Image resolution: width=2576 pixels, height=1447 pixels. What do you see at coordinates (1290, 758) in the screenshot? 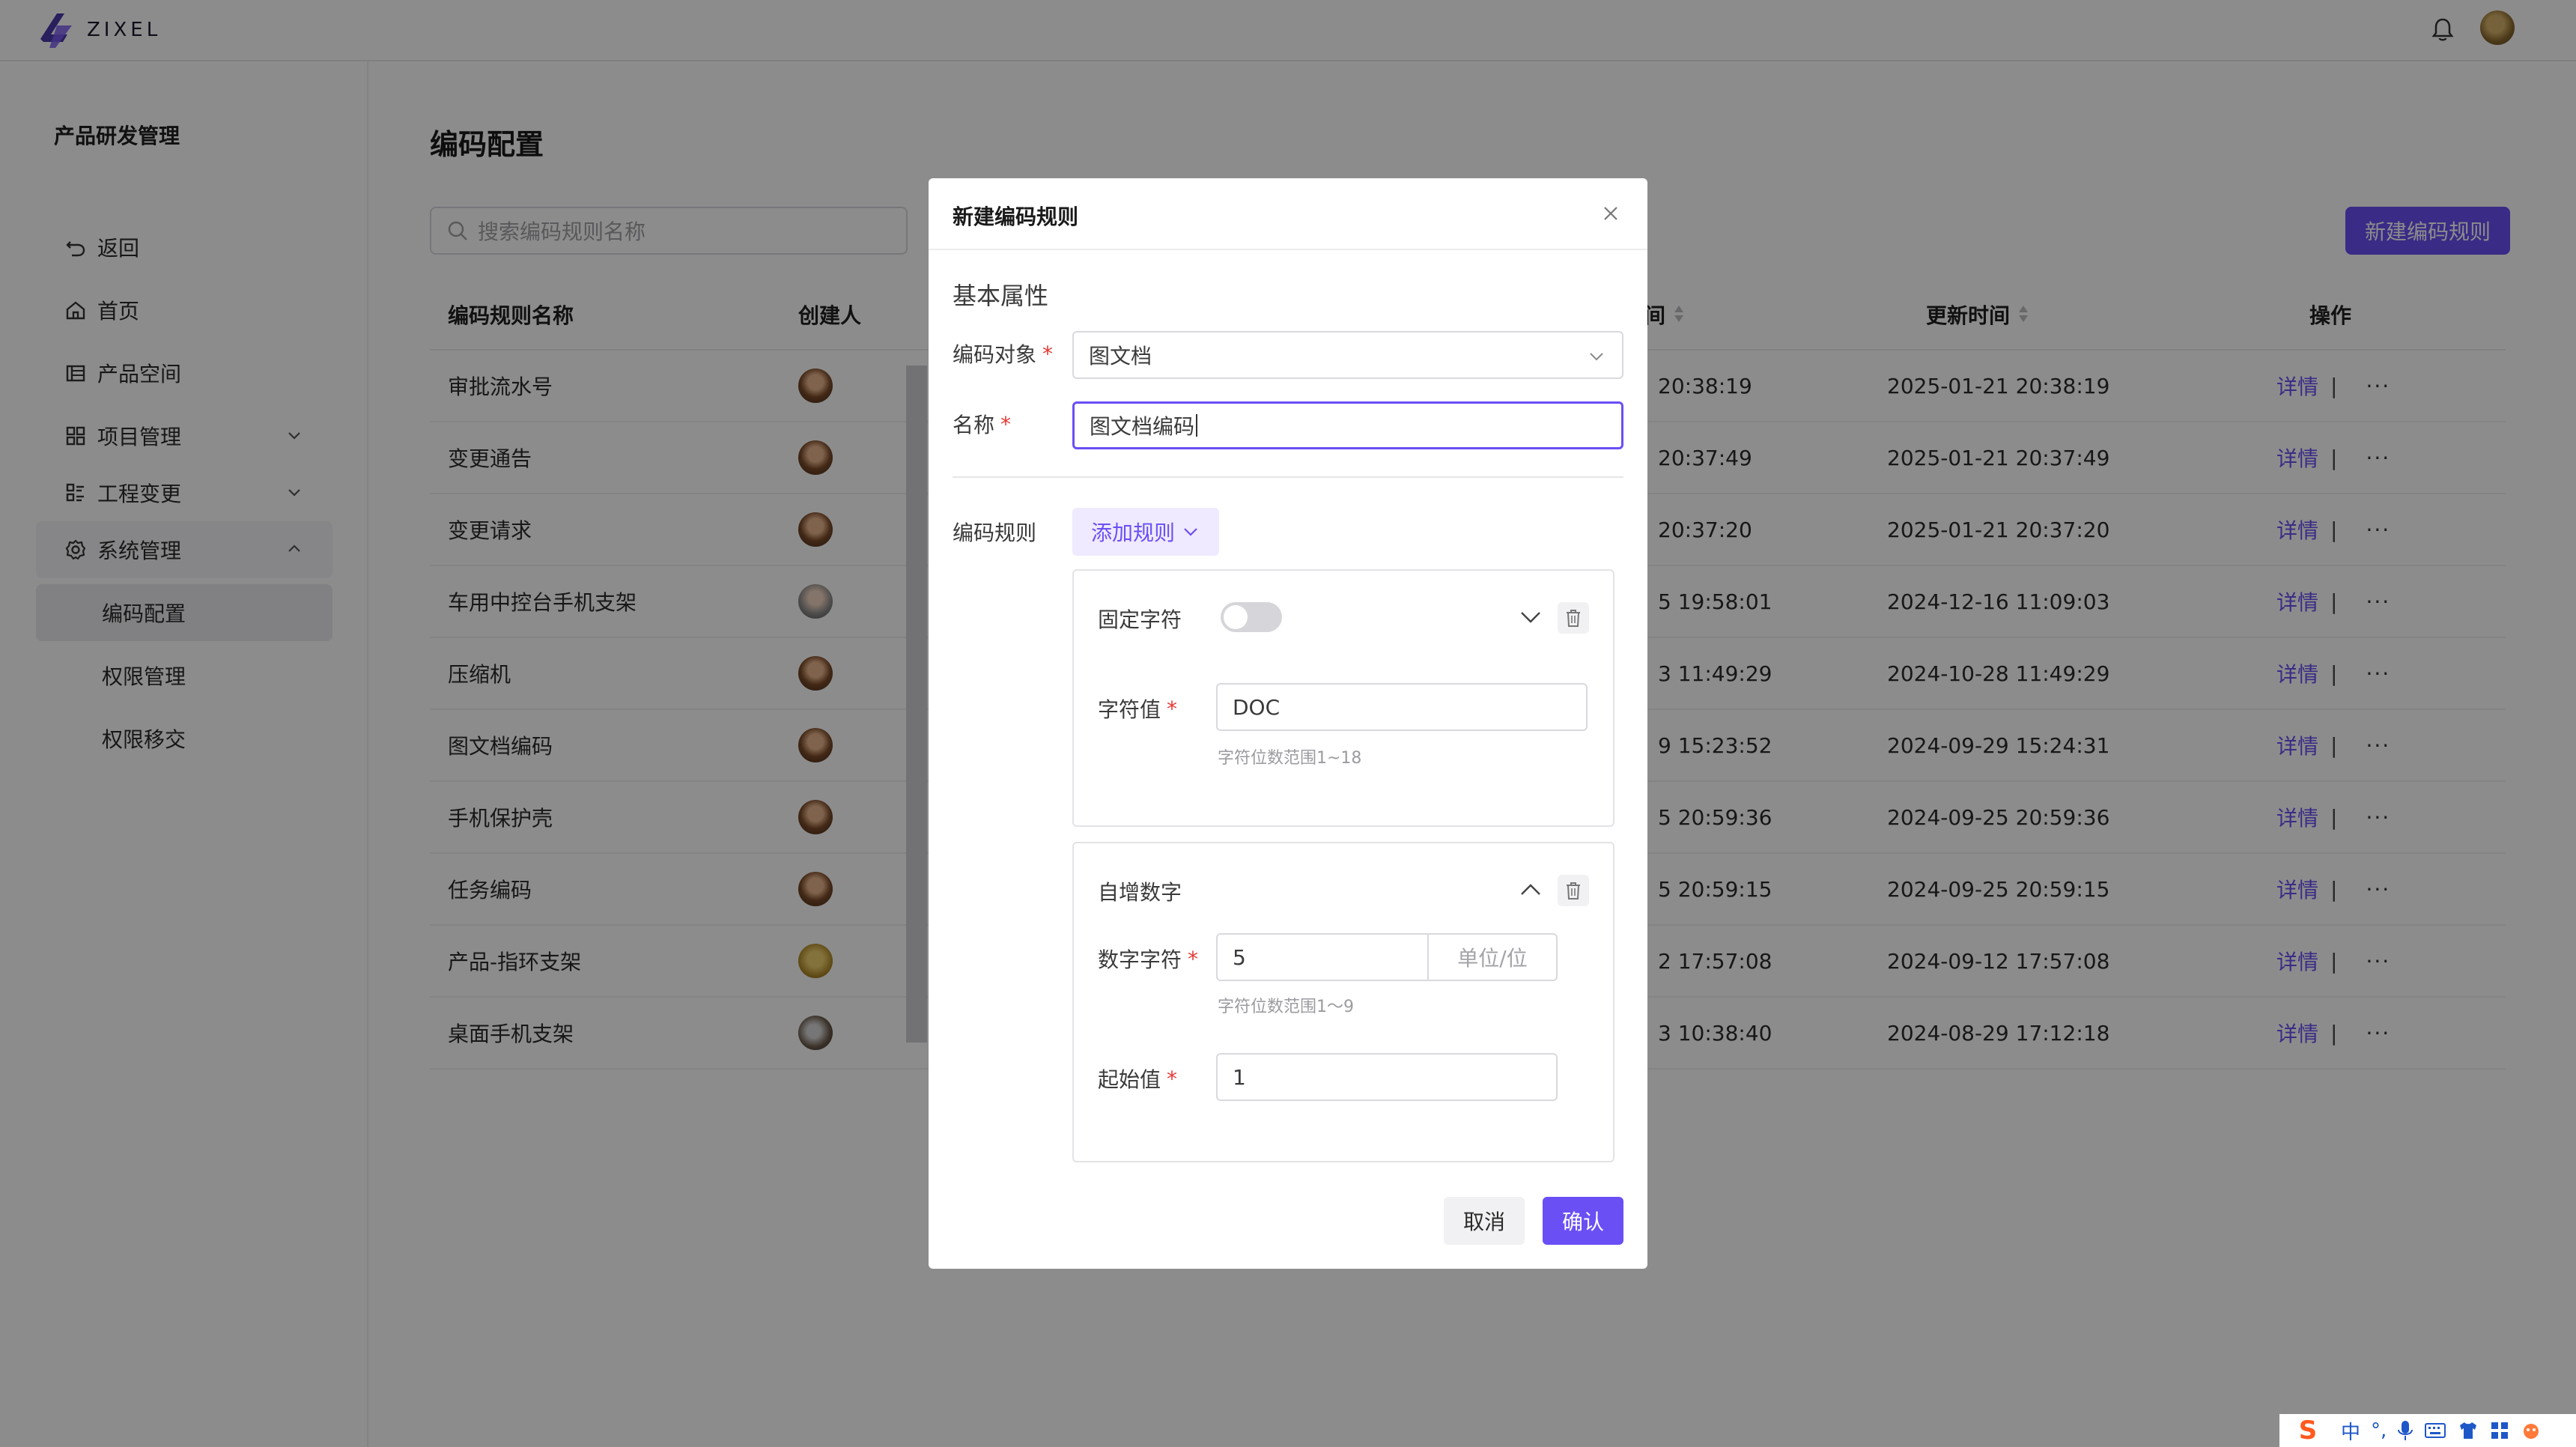
I see `char-value-hint: 字符位数范围1~18` at bounding box center [1290, 758].